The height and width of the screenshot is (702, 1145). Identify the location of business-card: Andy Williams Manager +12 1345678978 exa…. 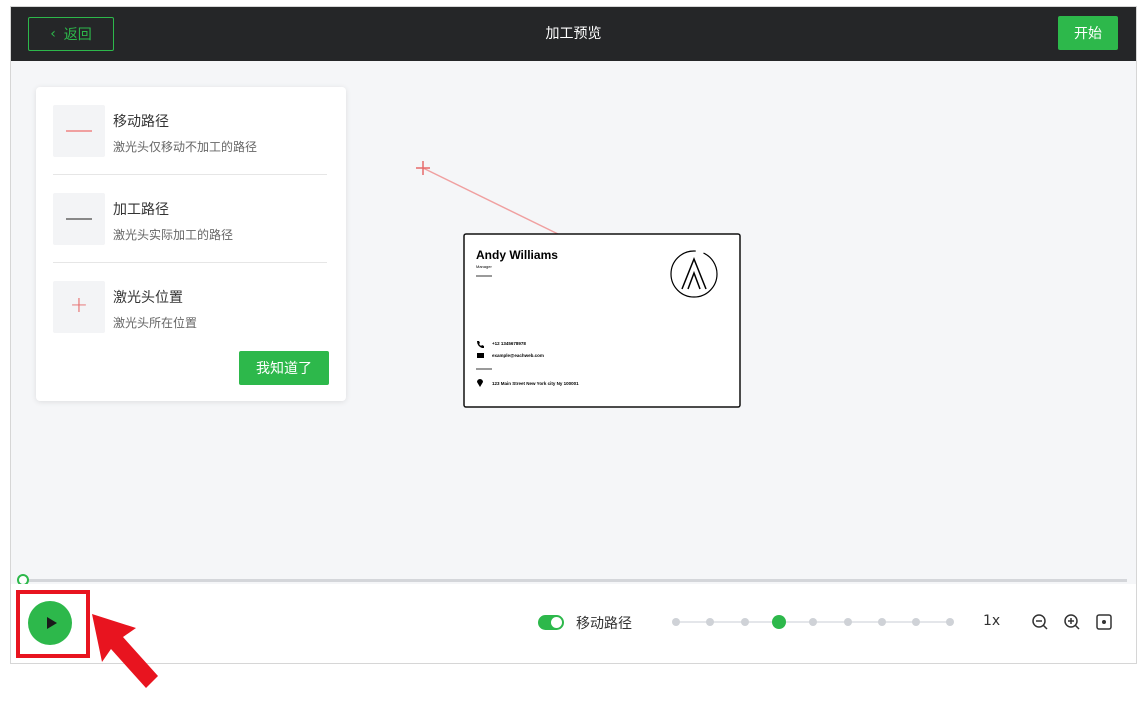
(602, 320).